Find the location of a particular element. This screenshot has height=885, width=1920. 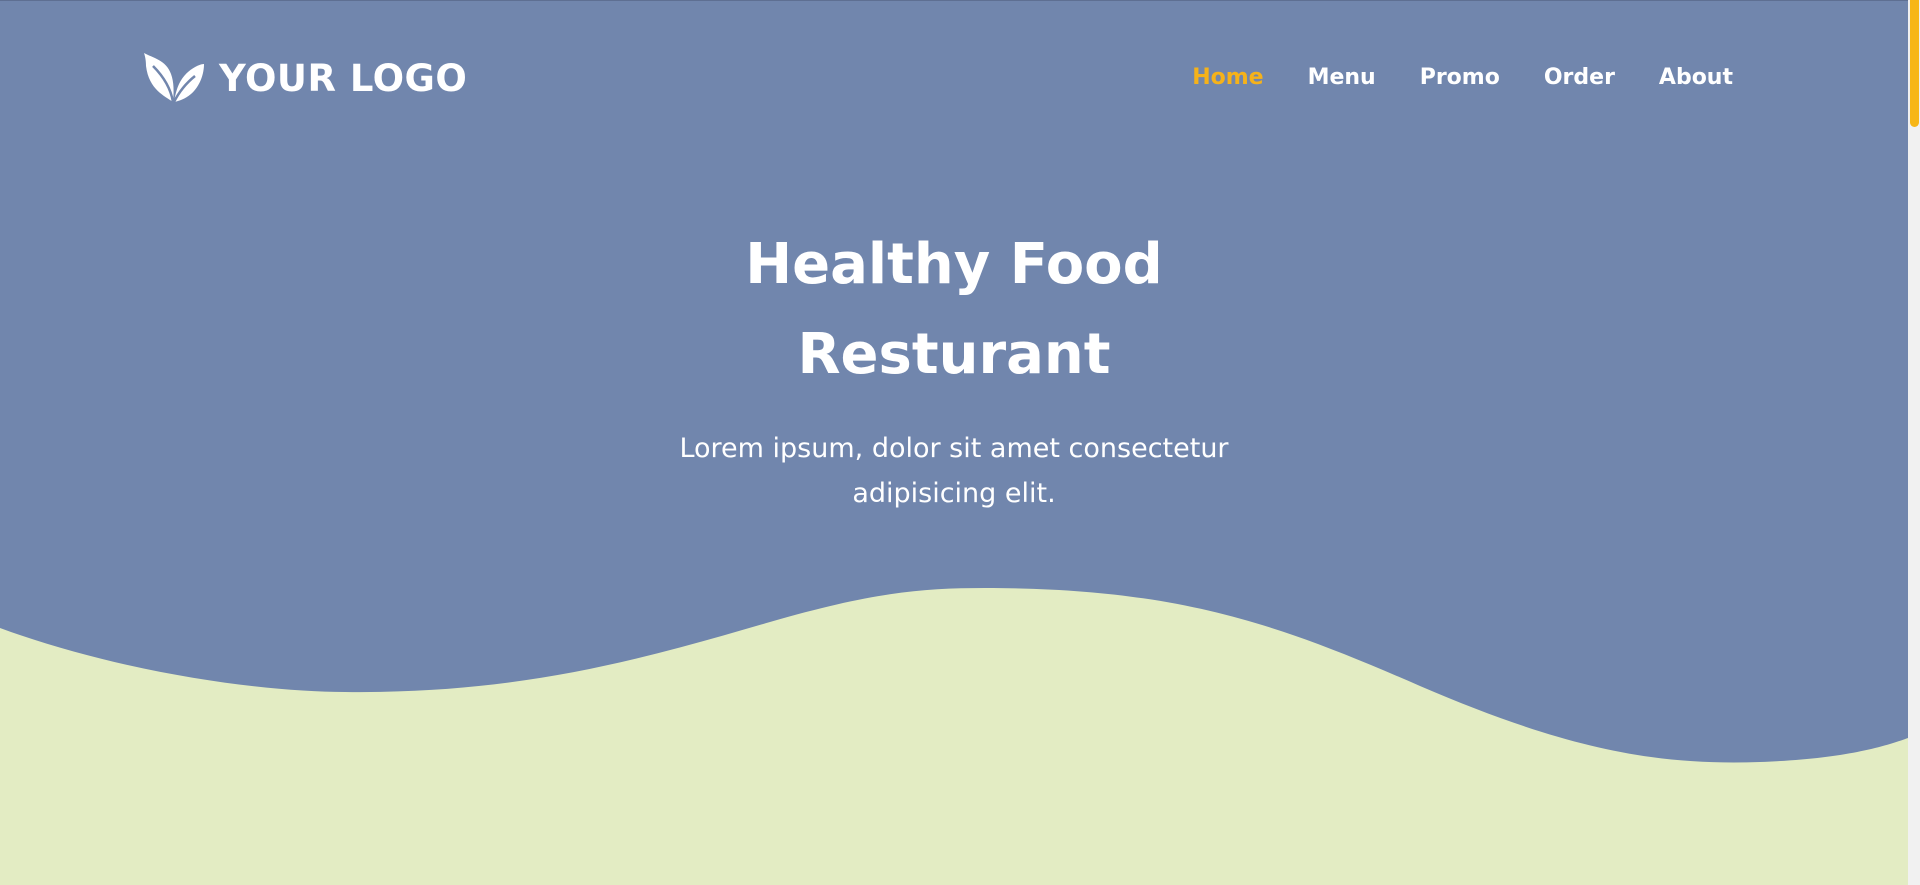

logo: YOUR LOGO is located at coordinates (305, 78).